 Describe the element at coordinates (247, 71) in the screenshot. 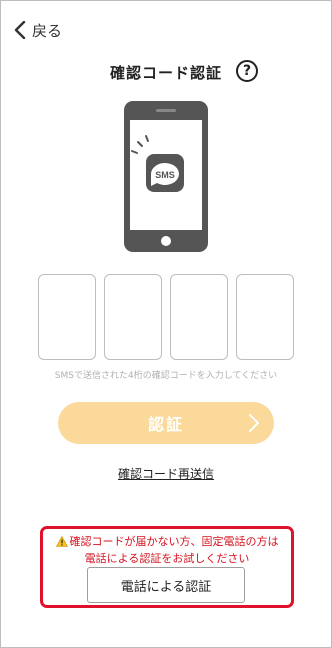

I see `help-icon: ?` at that location.